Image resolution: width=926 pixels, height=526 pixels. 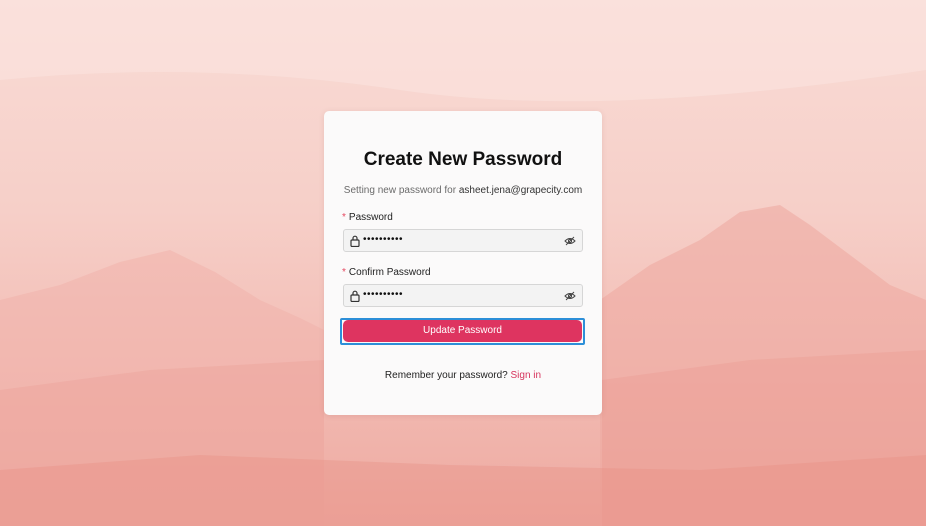 What do you see at coordinates (463, 159) in the screenshot?
I see `page-title: Create New Password` at bounding box center [463, 159].